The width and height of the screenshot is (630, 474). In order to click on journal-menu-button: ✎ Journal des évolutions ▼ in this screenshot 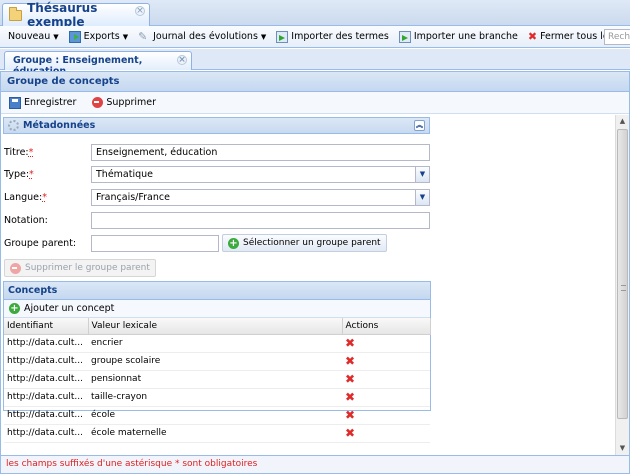, I will do `click(202, 37)`.